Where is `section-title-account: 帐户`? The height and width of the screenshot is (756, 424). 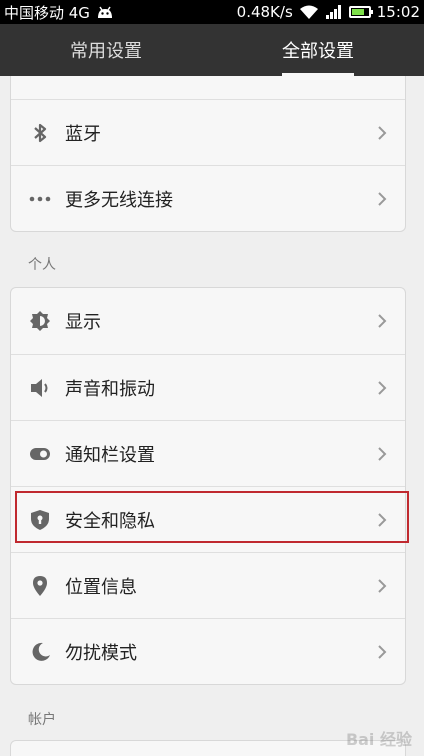 section-title-account: 帐户 is located at coordinates (42, 720).